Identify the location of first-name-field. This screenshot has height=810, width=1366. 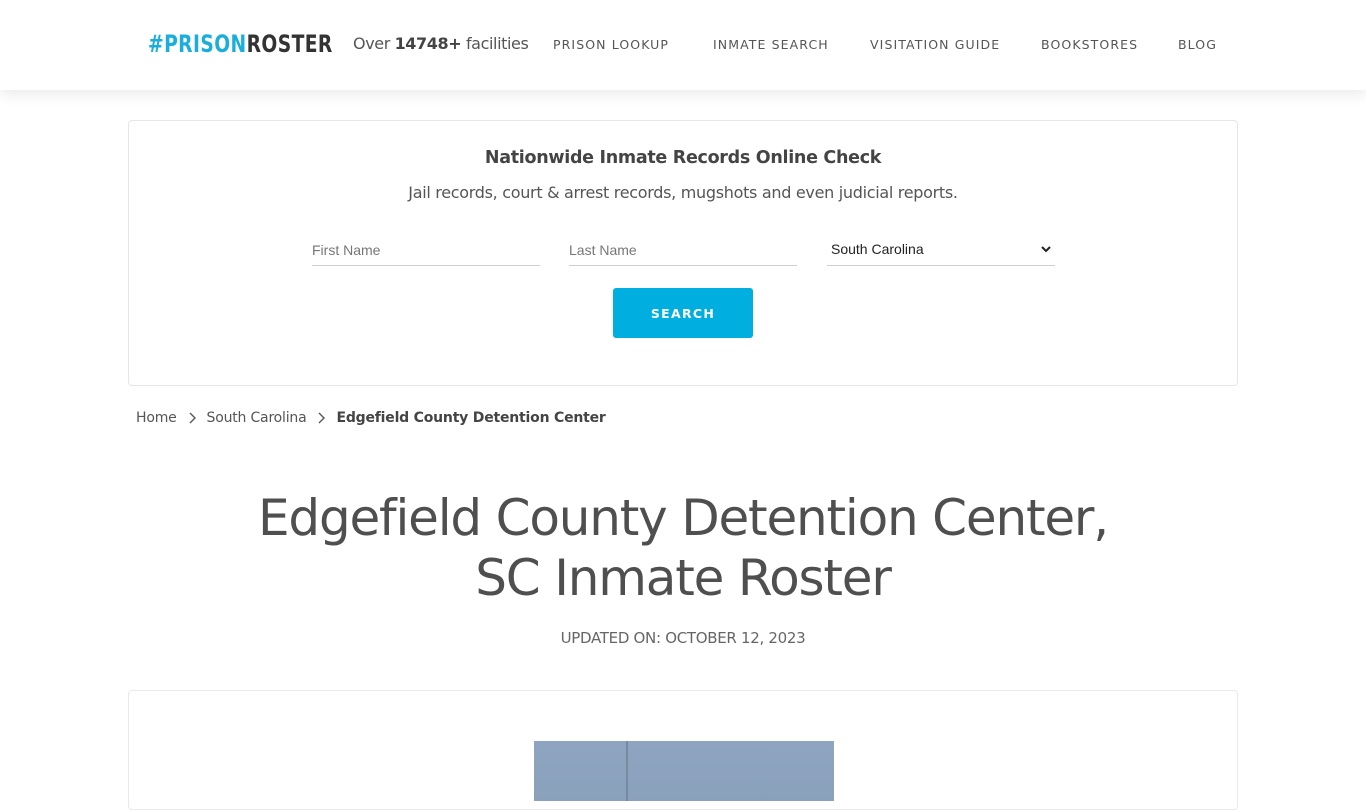
(426, 251).